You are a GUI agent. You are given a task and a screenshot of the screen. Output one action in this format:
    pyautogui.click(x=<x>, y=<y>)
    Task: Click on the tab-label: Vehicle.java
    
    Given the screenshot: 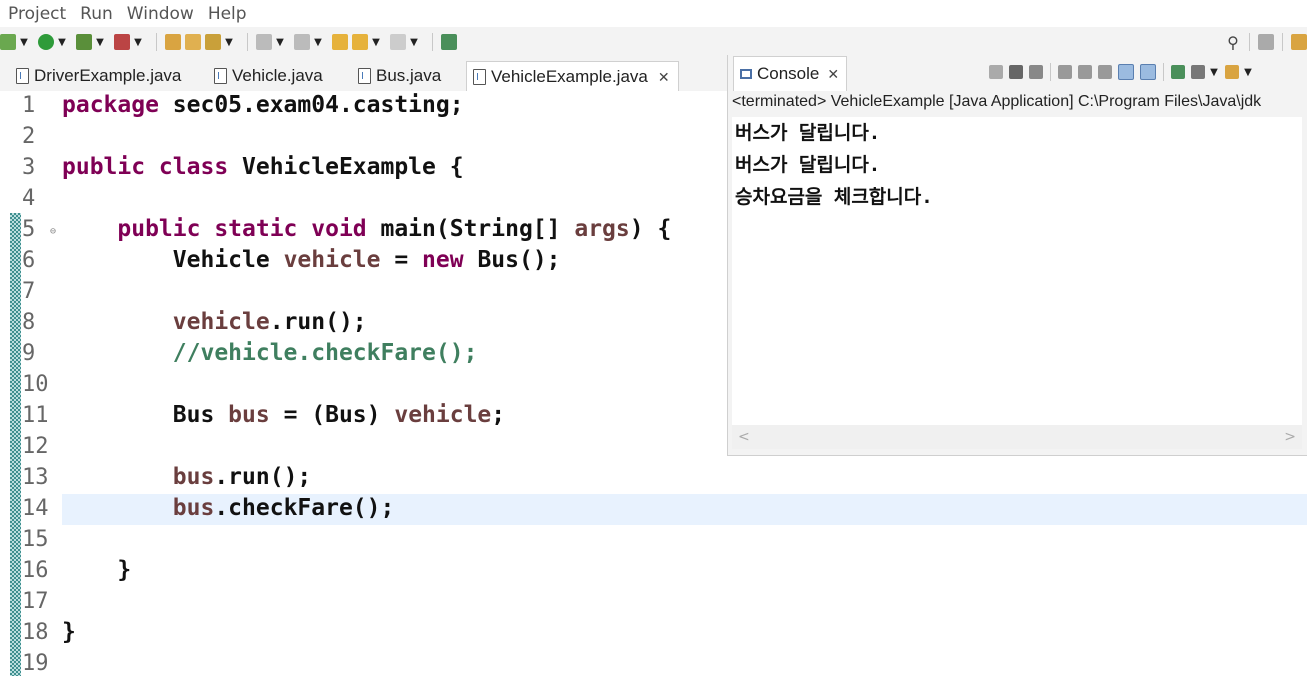 What is the action you would take?
    pyautogui.click(x=277, y=75)
    